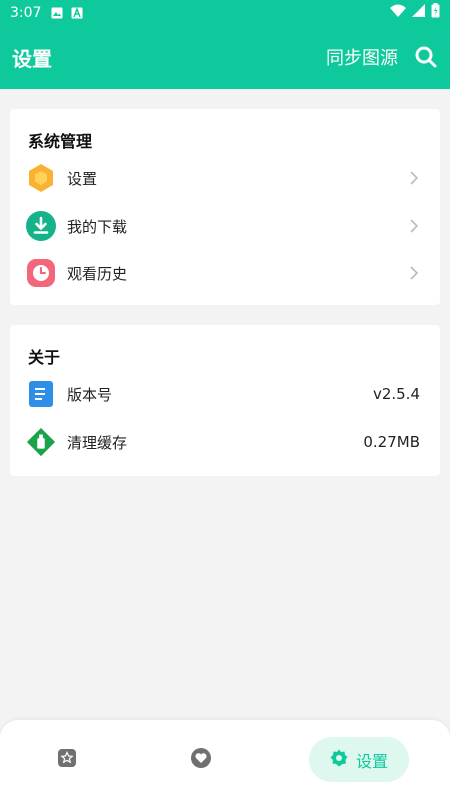  I want to click on nav-settings-tab: 设置, so click(359, 759).